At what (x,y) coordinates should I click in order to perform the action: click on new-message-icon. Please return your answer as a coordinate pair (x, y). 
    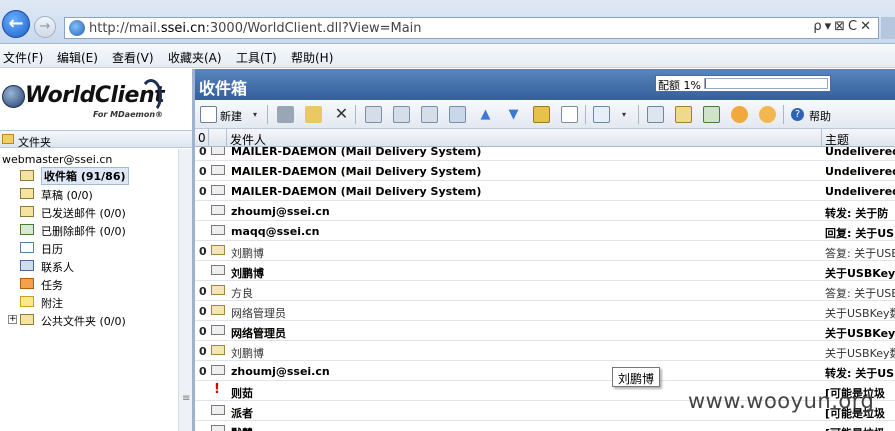
    Looking at the image, I should click on (208, 114).